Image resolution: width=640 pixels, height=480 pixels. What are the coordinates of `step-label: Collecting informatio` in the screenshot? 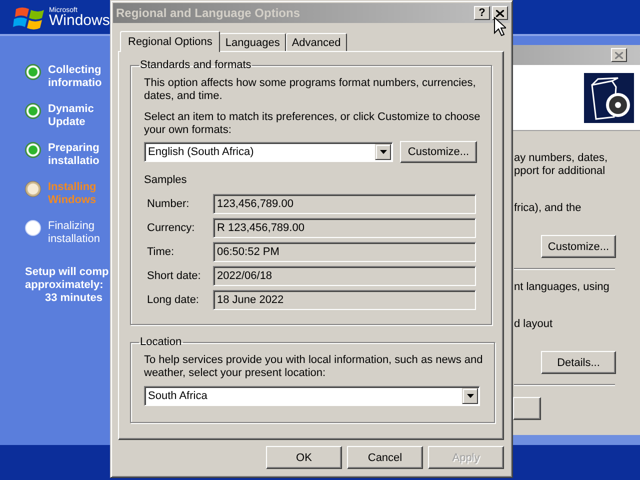 It's located at (75, 77).